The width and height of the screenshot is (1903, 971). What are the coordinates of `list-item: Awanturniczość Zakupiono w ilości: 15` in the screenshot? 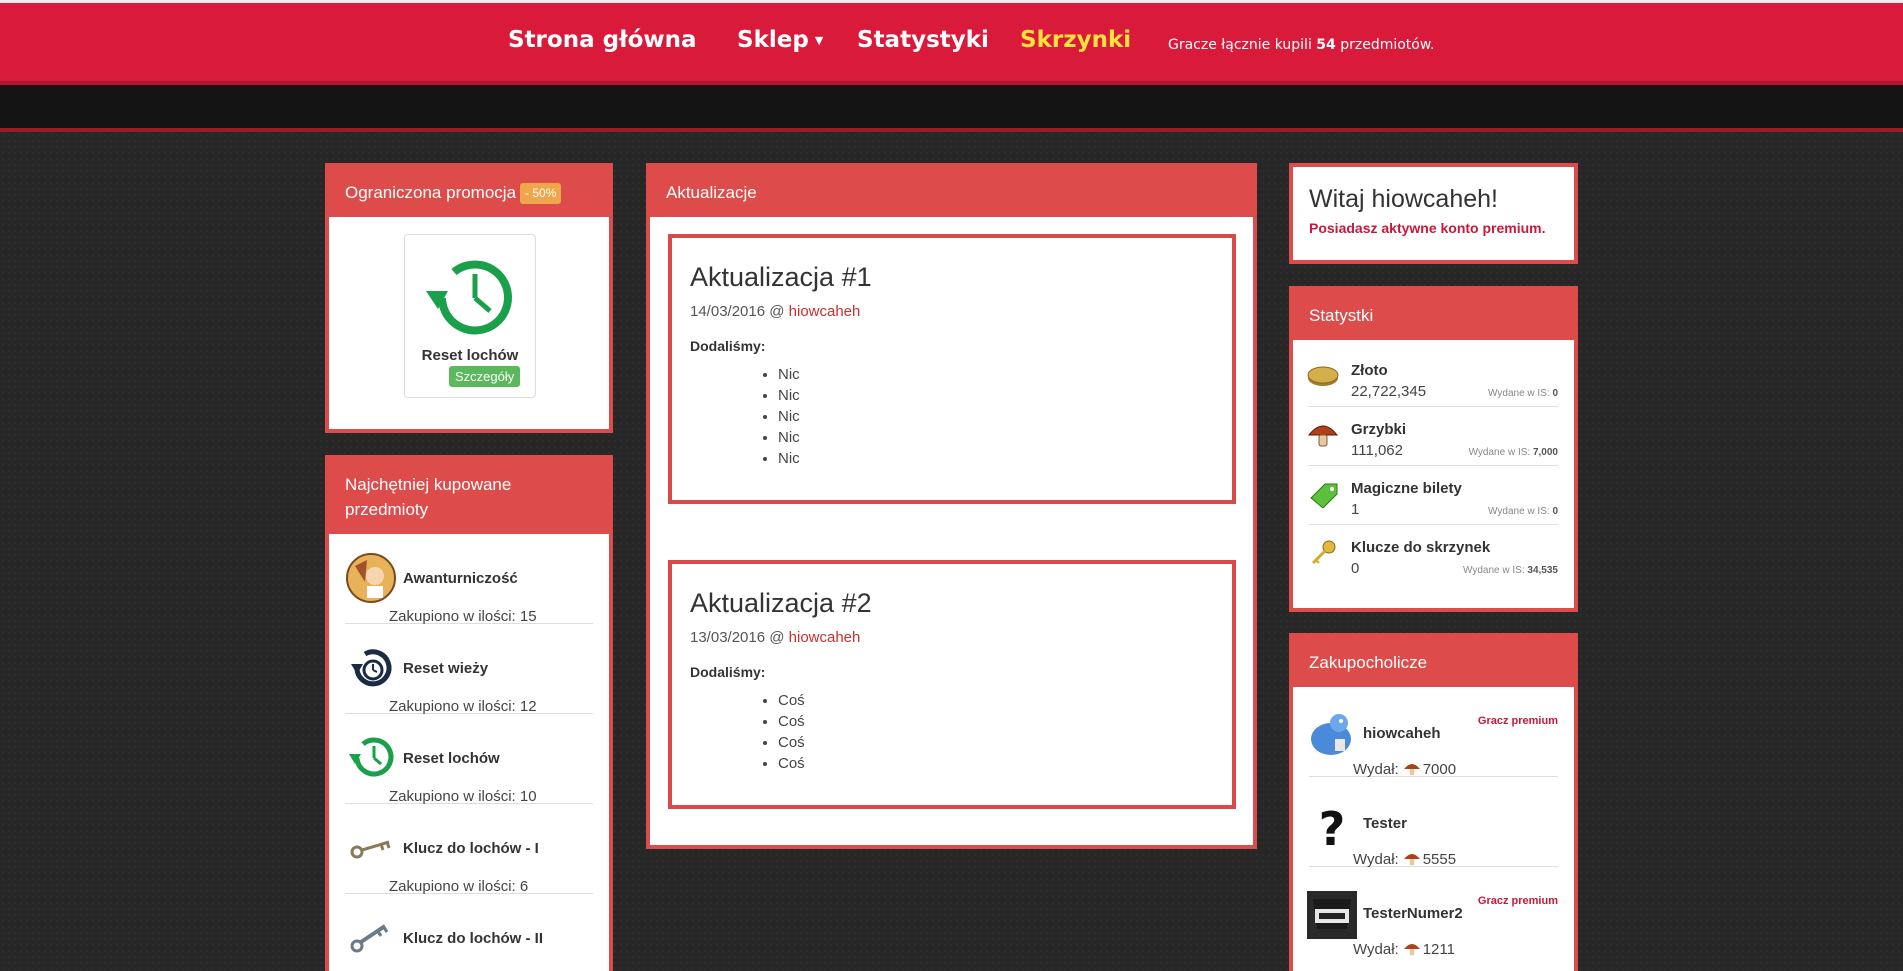 It's located at (469, 579).